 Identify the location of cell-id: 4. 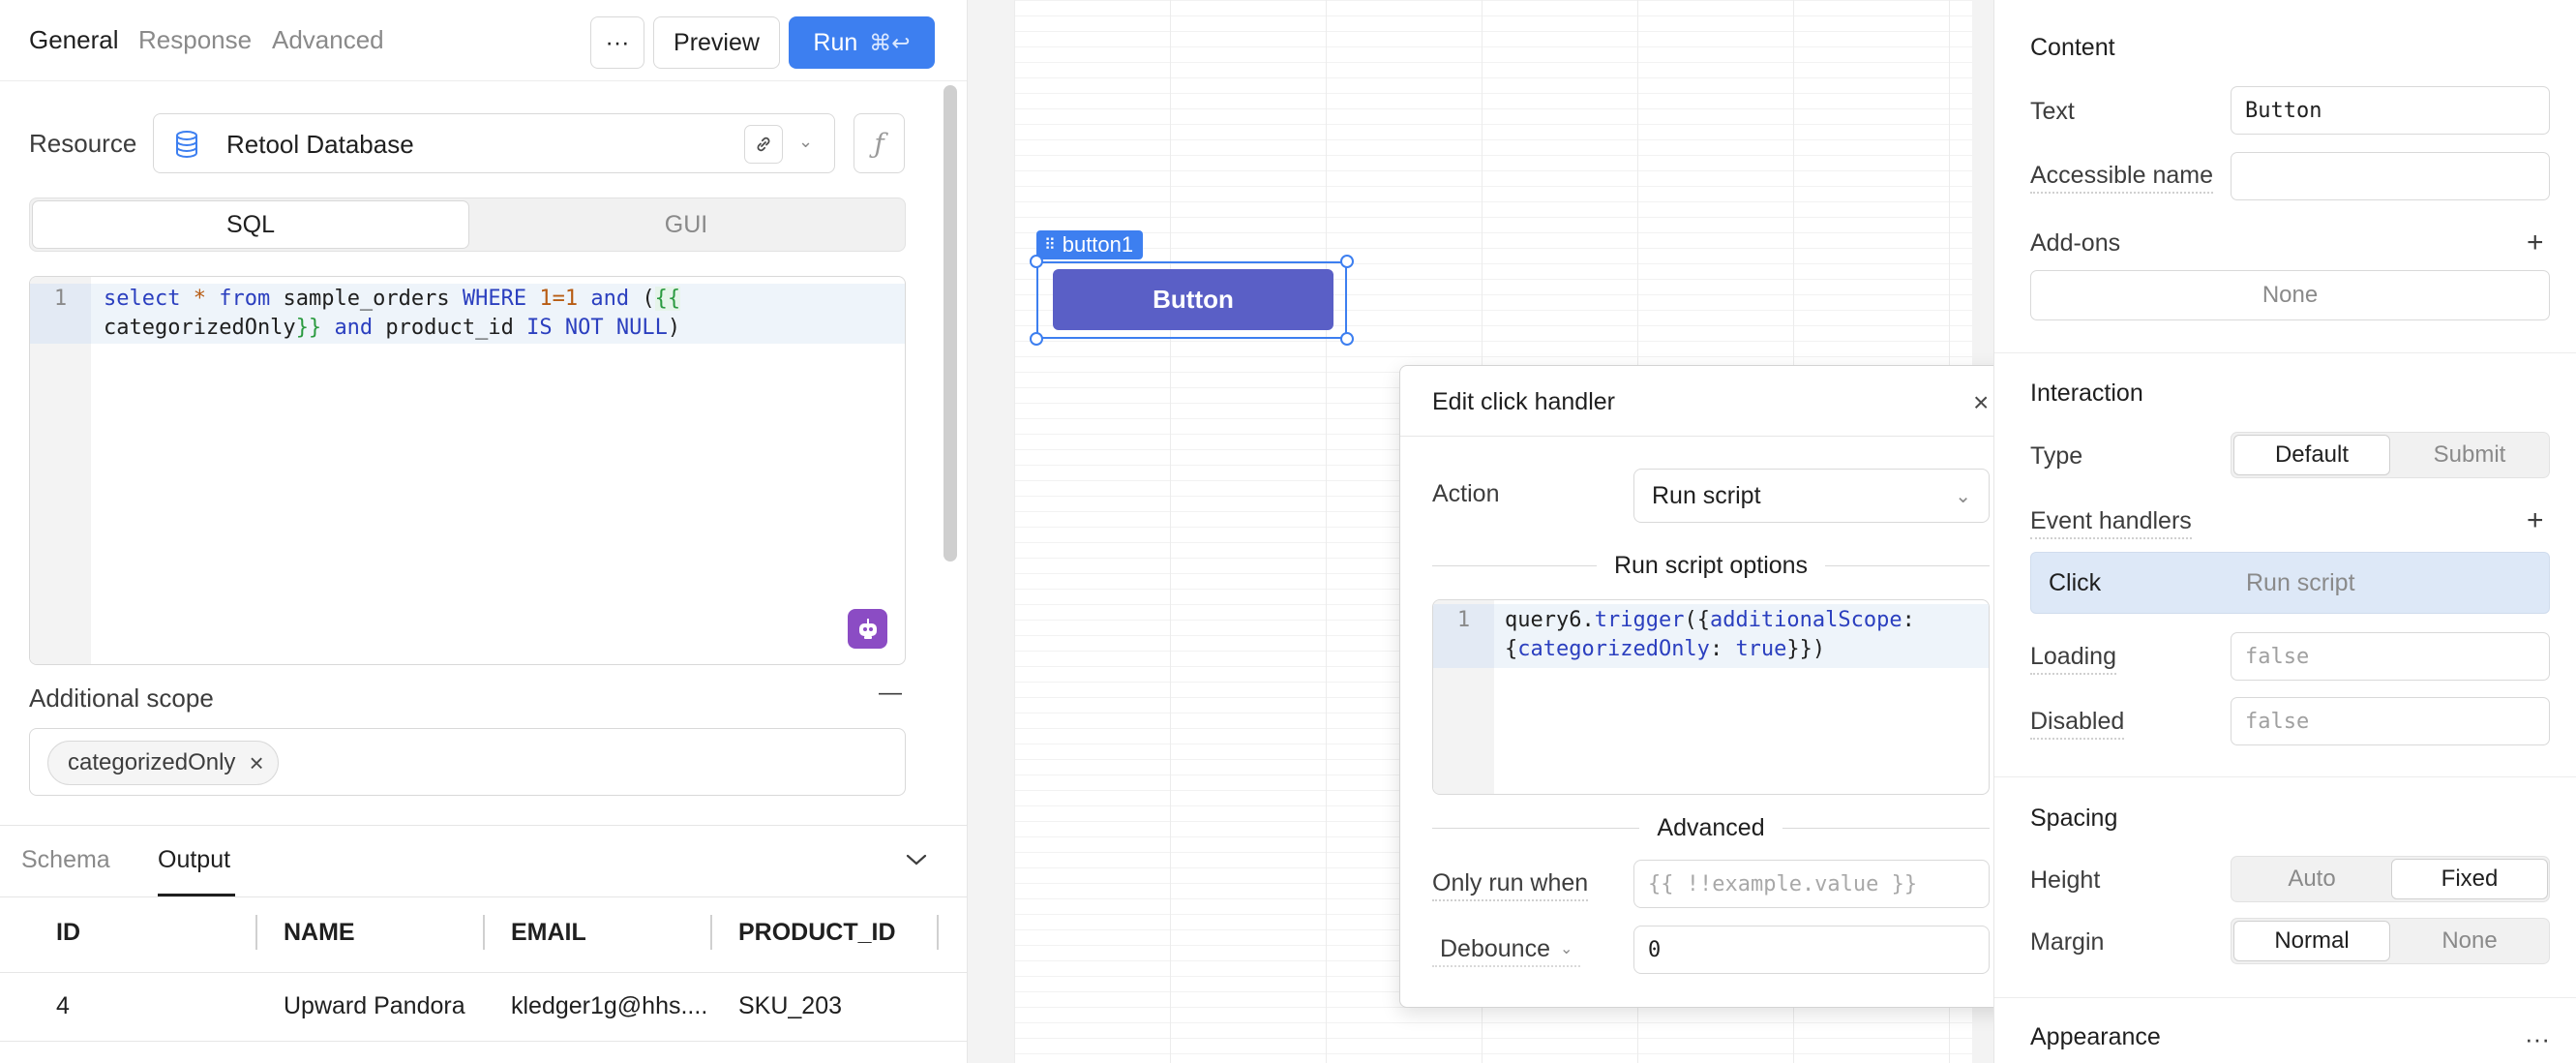
(63, 1006).